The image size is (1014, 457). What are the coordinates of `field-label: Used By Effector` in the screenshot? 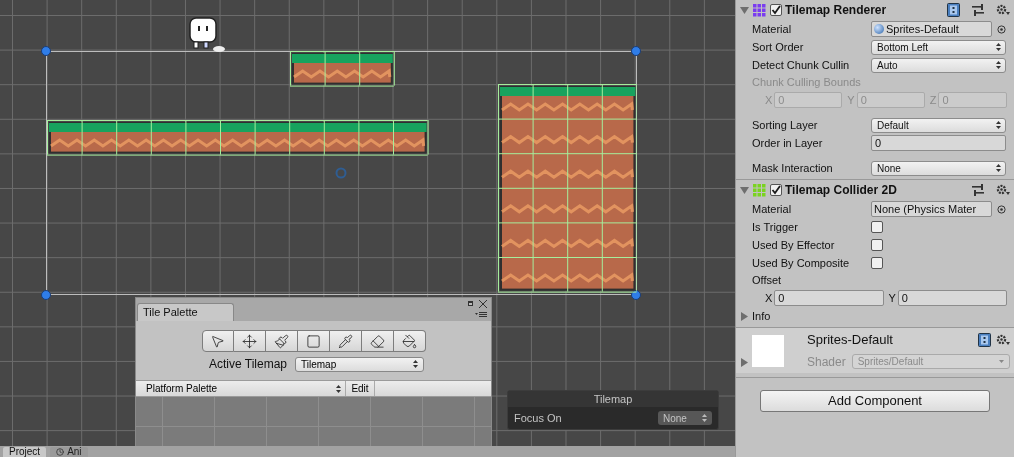 It's located at (794, 245).